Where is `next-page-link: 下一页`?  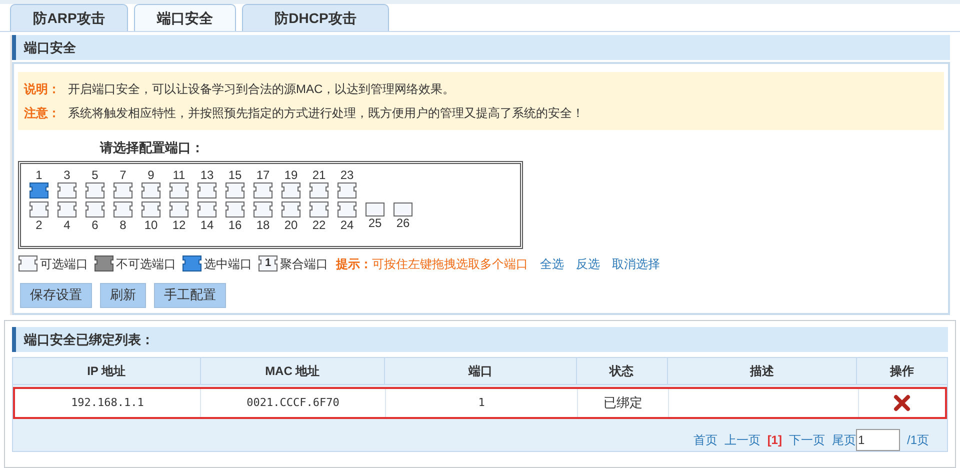
next-page-link: 下一页 is located at coordinates (806, 440).